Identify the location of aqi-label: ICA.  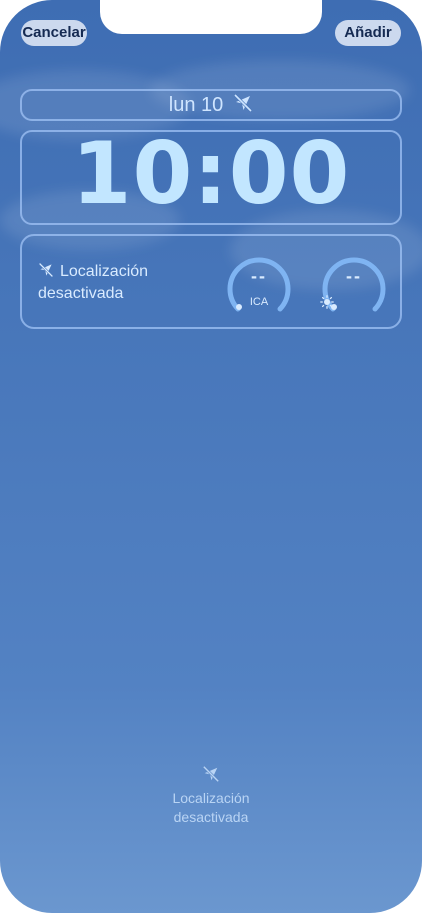
(259, 302).